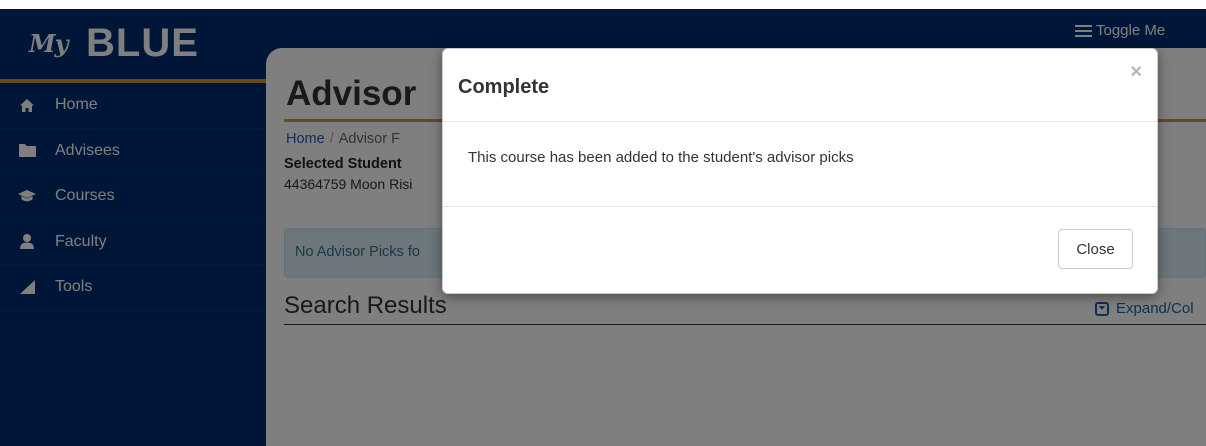 This screenshot has width=1206, height=446. What do you see at coordinates (800, 85) in the screenshot?
I see `modal-header: Complete ×` at bounding box center [800, 85].